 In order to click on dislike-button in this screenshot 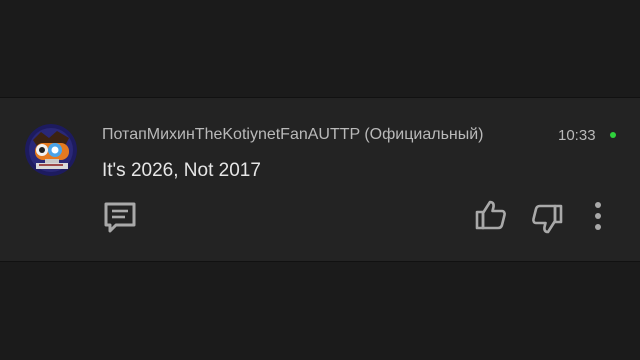, I will do `click(547, 219)`.